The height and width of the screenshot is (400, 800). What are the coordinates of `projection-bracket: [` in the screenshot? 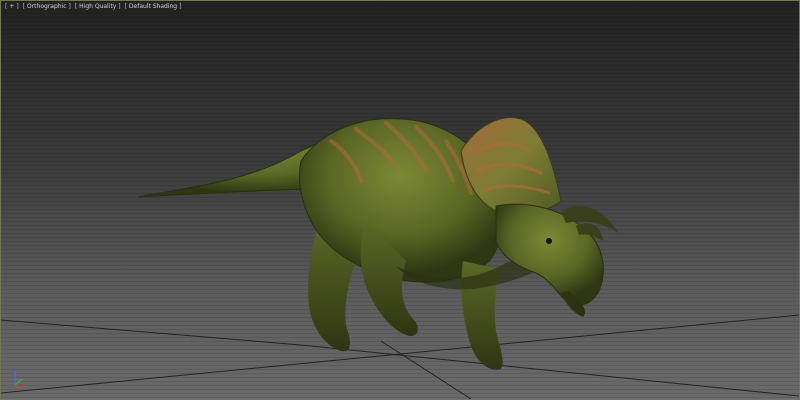 It's located at (23, 6).